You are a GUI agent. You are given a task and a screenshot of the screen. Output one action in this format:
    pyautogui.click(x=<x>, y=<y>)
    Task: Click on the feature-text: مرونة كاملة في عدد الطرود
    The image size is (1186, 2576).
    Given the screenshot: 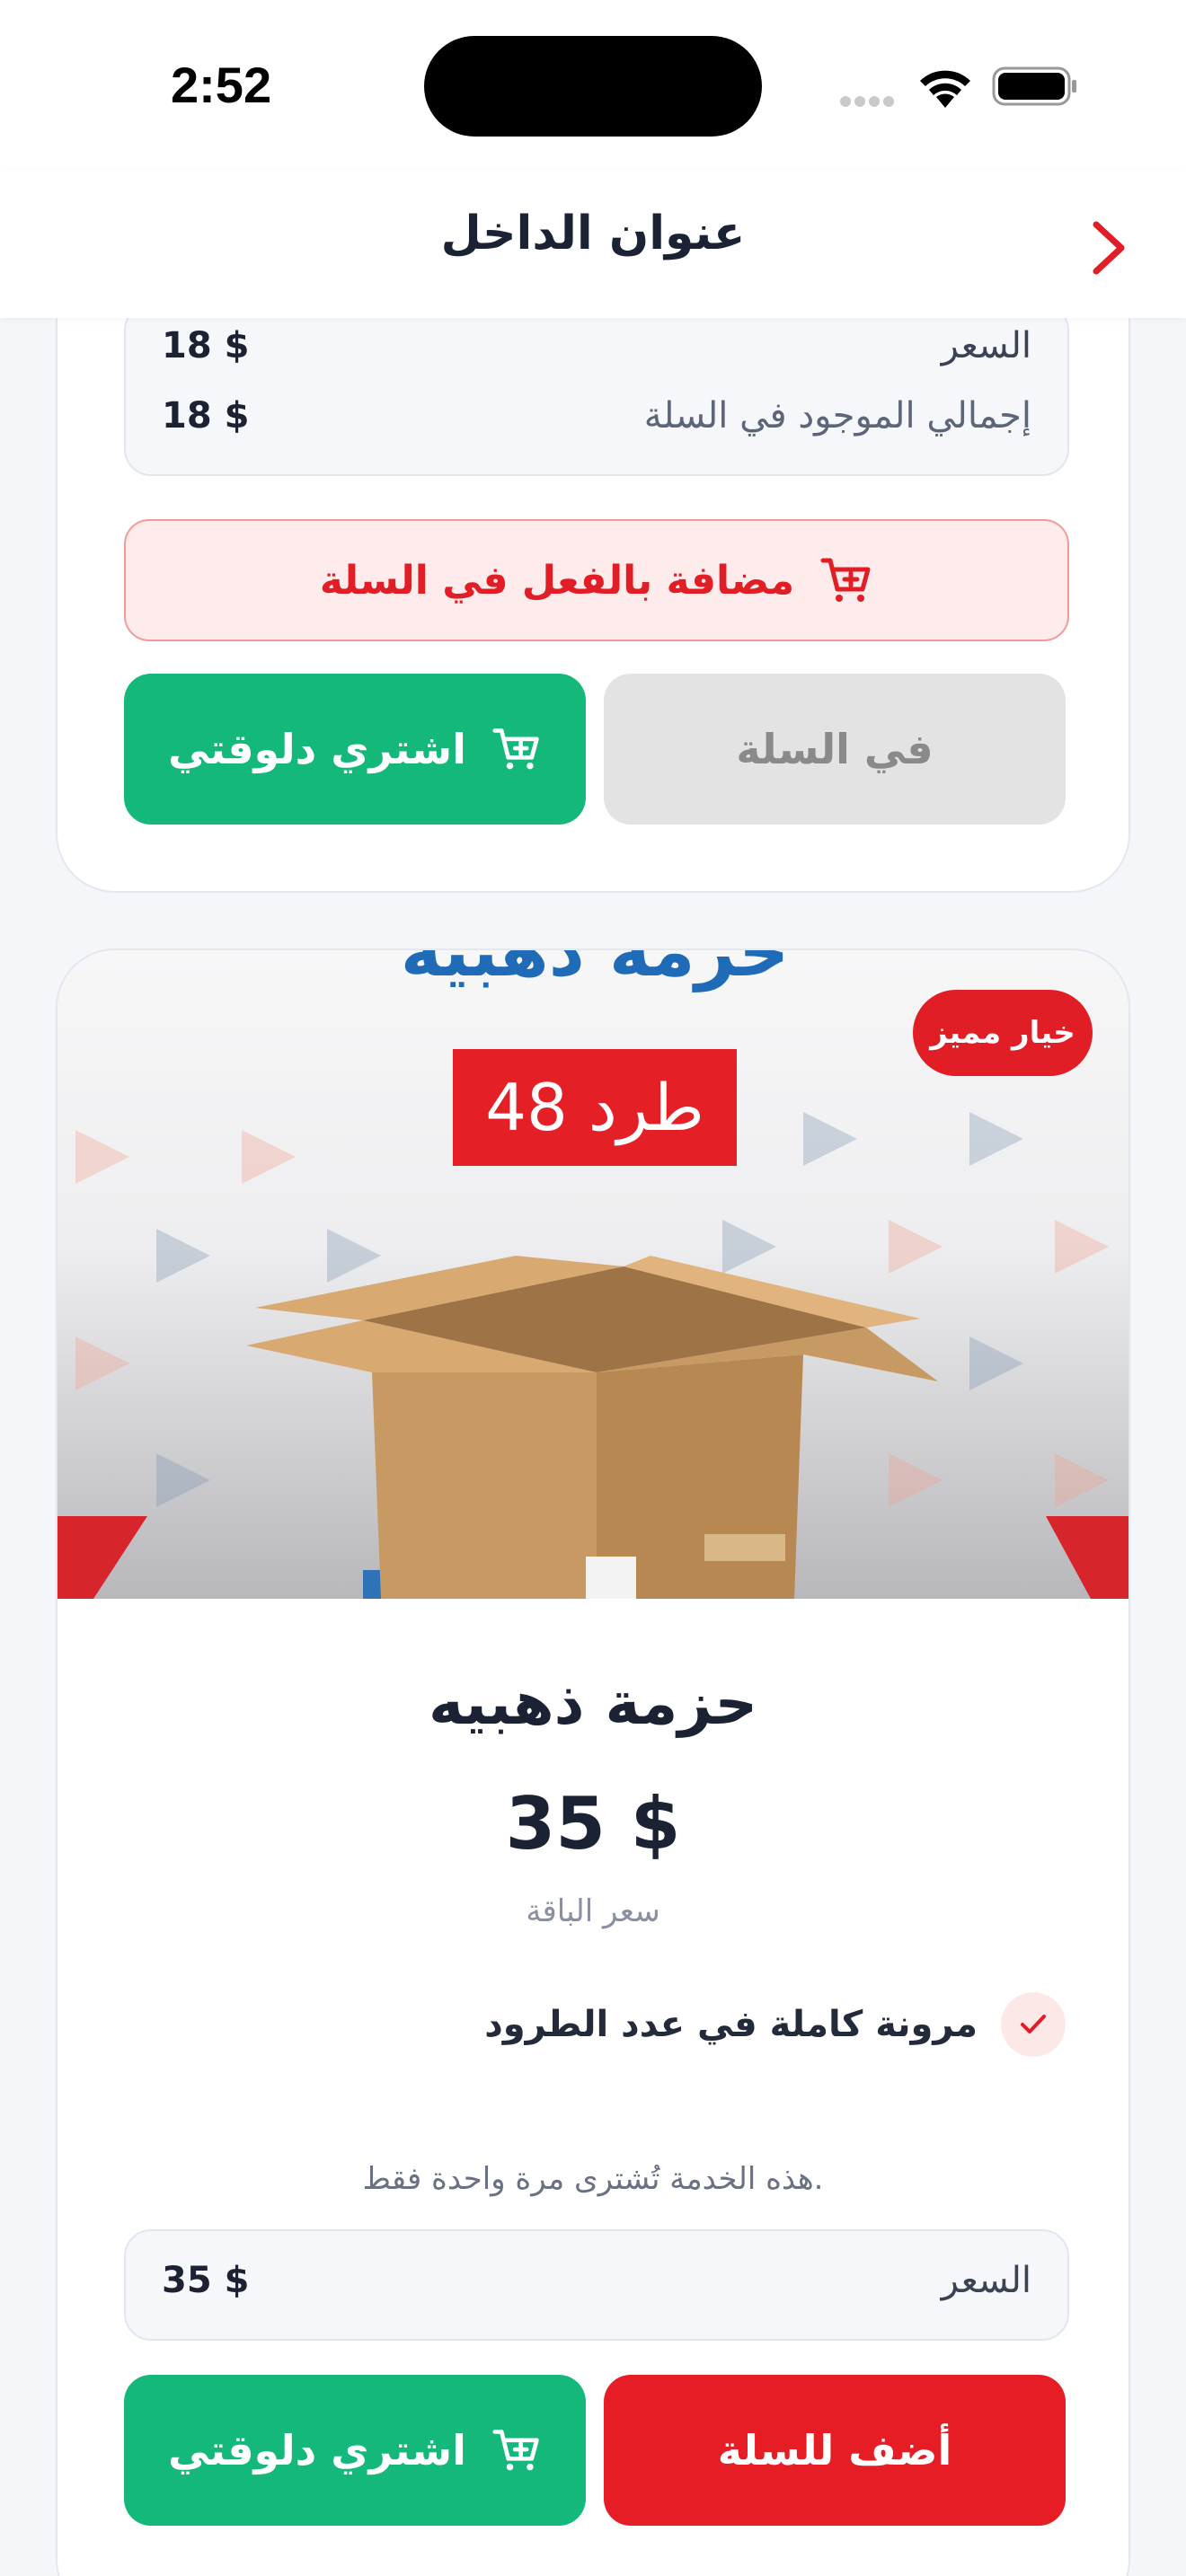 What is the action you would take?
    pyautogui.click(x=731, y=2024)
    